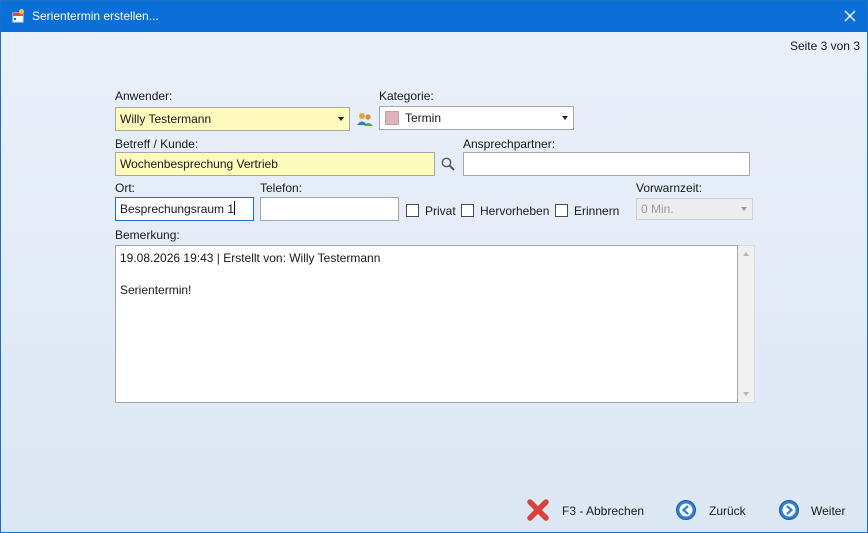 The image size is (868, 533). I want to click on back-label: Zurück, so click(727, 511).